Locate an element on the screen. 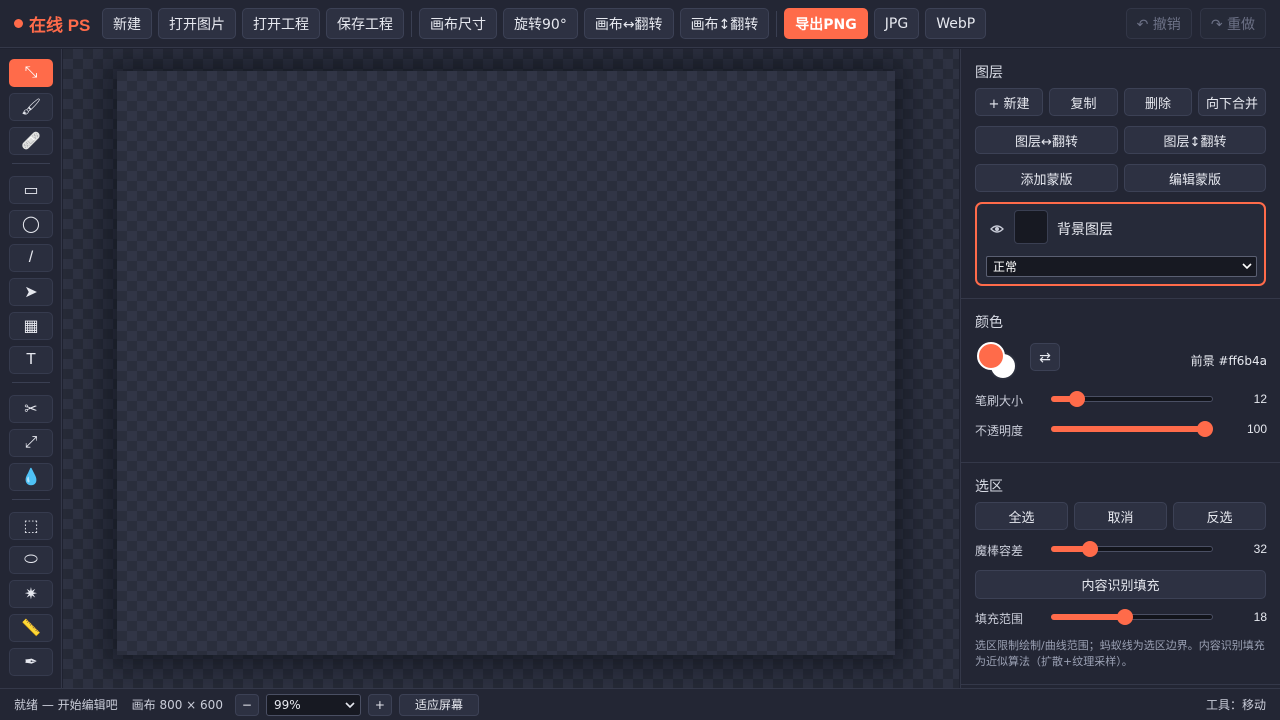 The image size is (1280, 720). edit-mask-button: 编辑蒙版 is located at coordinates (1195, 178).